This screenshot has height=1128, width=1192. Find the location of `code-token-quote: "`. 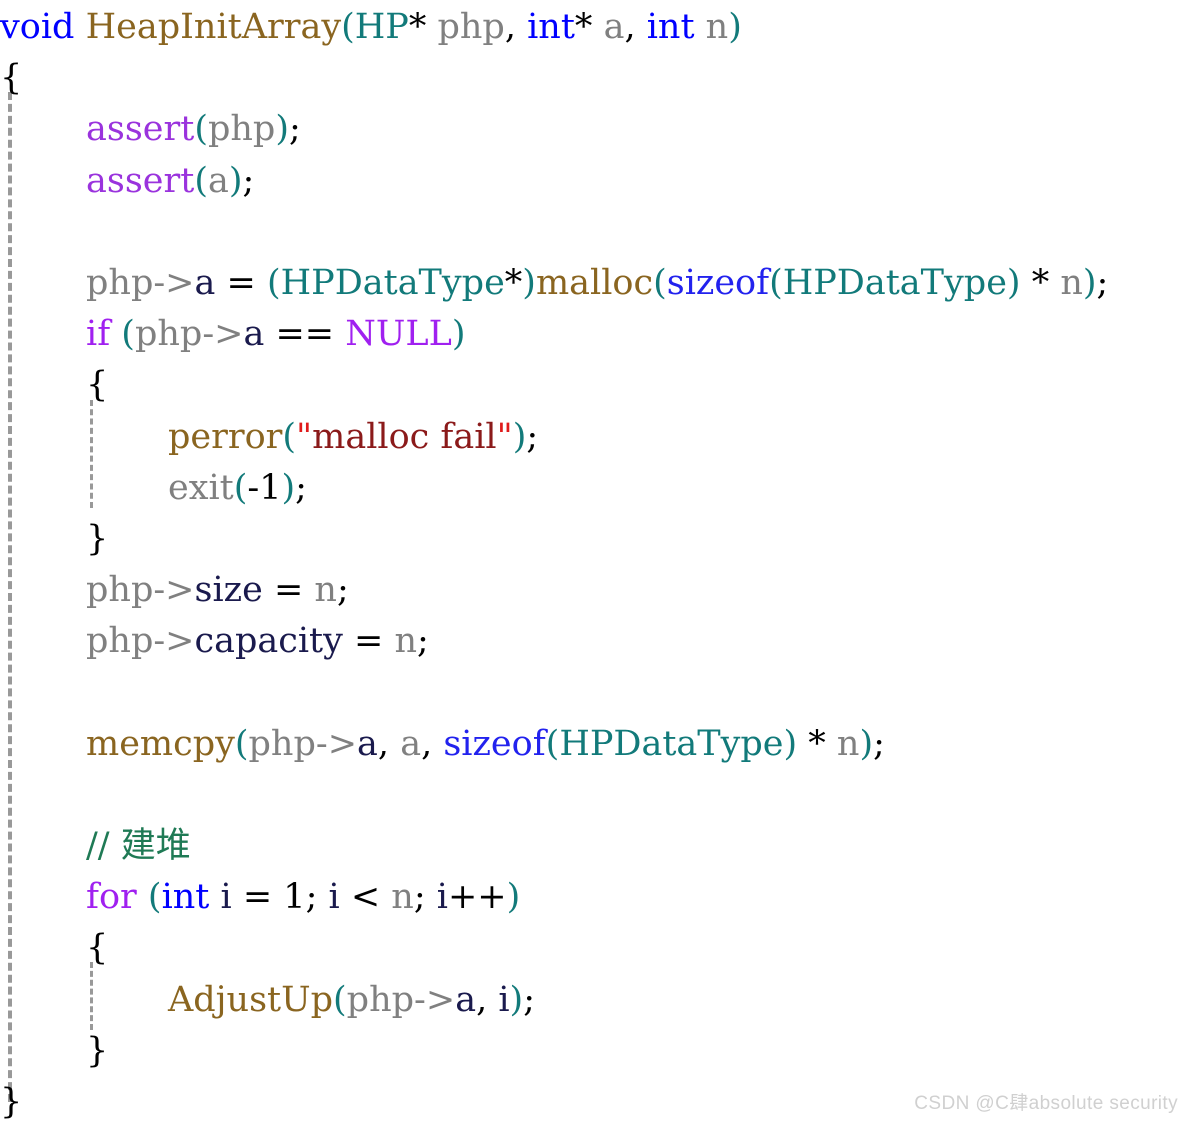

code-token-quote: " is located at coordinates (504, 436).